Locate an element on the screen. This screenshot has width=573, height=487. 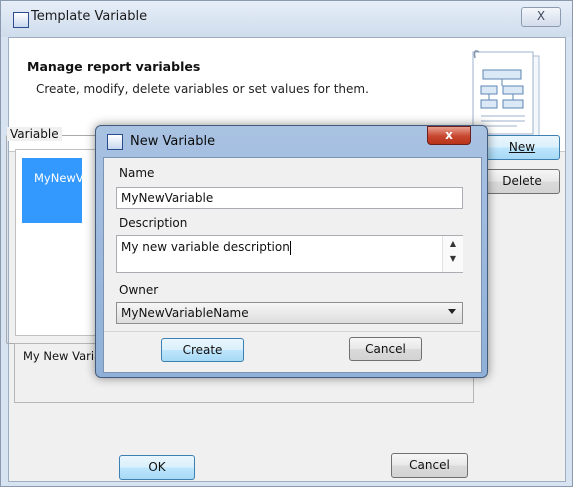
scroll-up-icon: ▲ is located at coordinates (453, 243).